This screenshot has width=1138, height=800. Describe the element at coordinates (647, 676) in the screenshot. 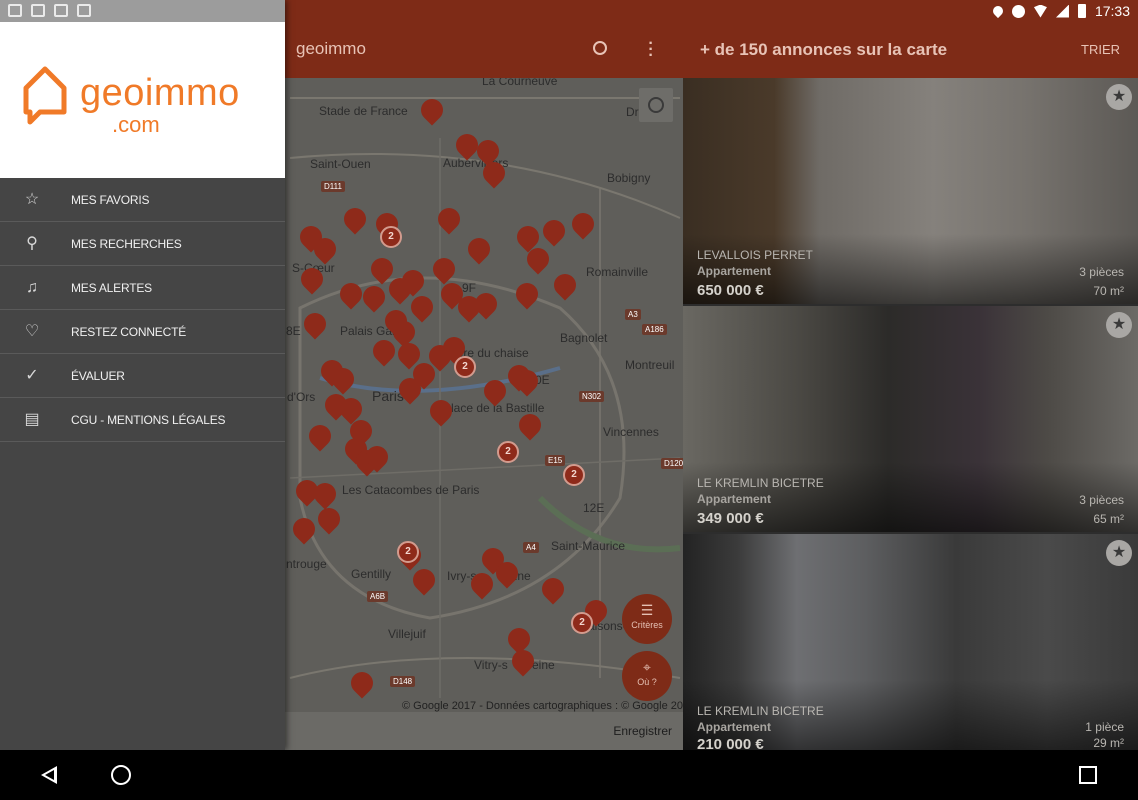

I see `where-button: ⌖ Où ?` at that location.